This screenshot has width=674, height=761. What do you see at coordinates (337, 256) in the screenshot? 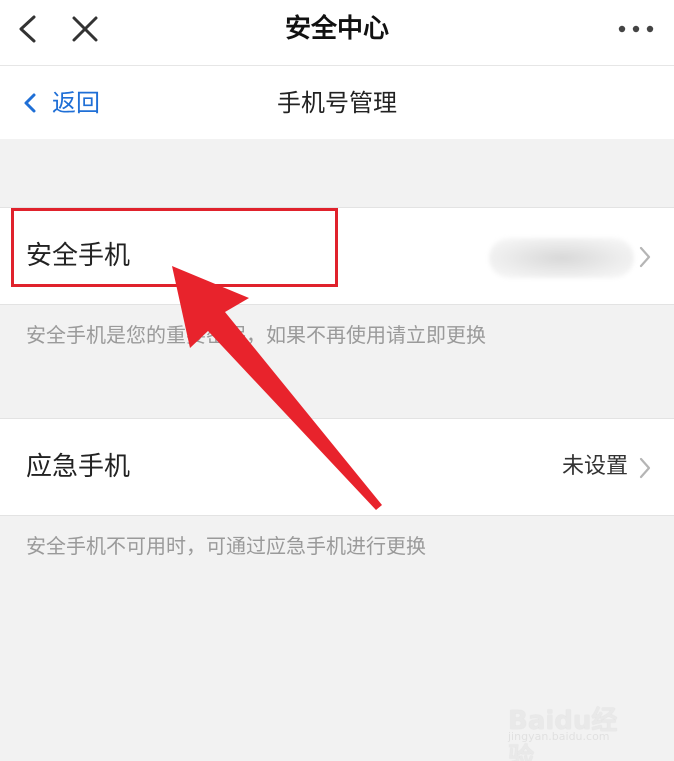
I see `security-phone-row: 安全手机` at bounding box center [337, 256].